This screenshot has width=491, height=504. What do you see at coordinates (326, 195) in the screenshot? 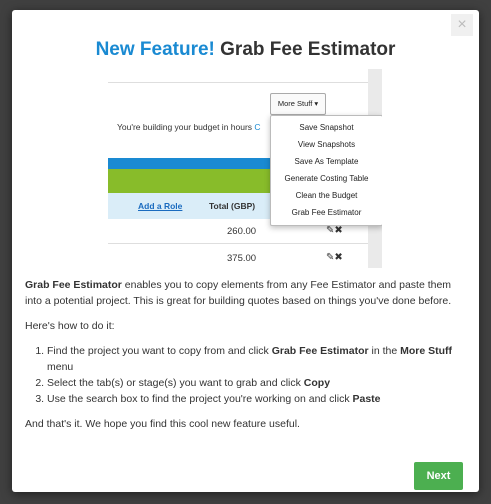
I see `menu-item: Clean the Budget` at bounding box center [326, 195].